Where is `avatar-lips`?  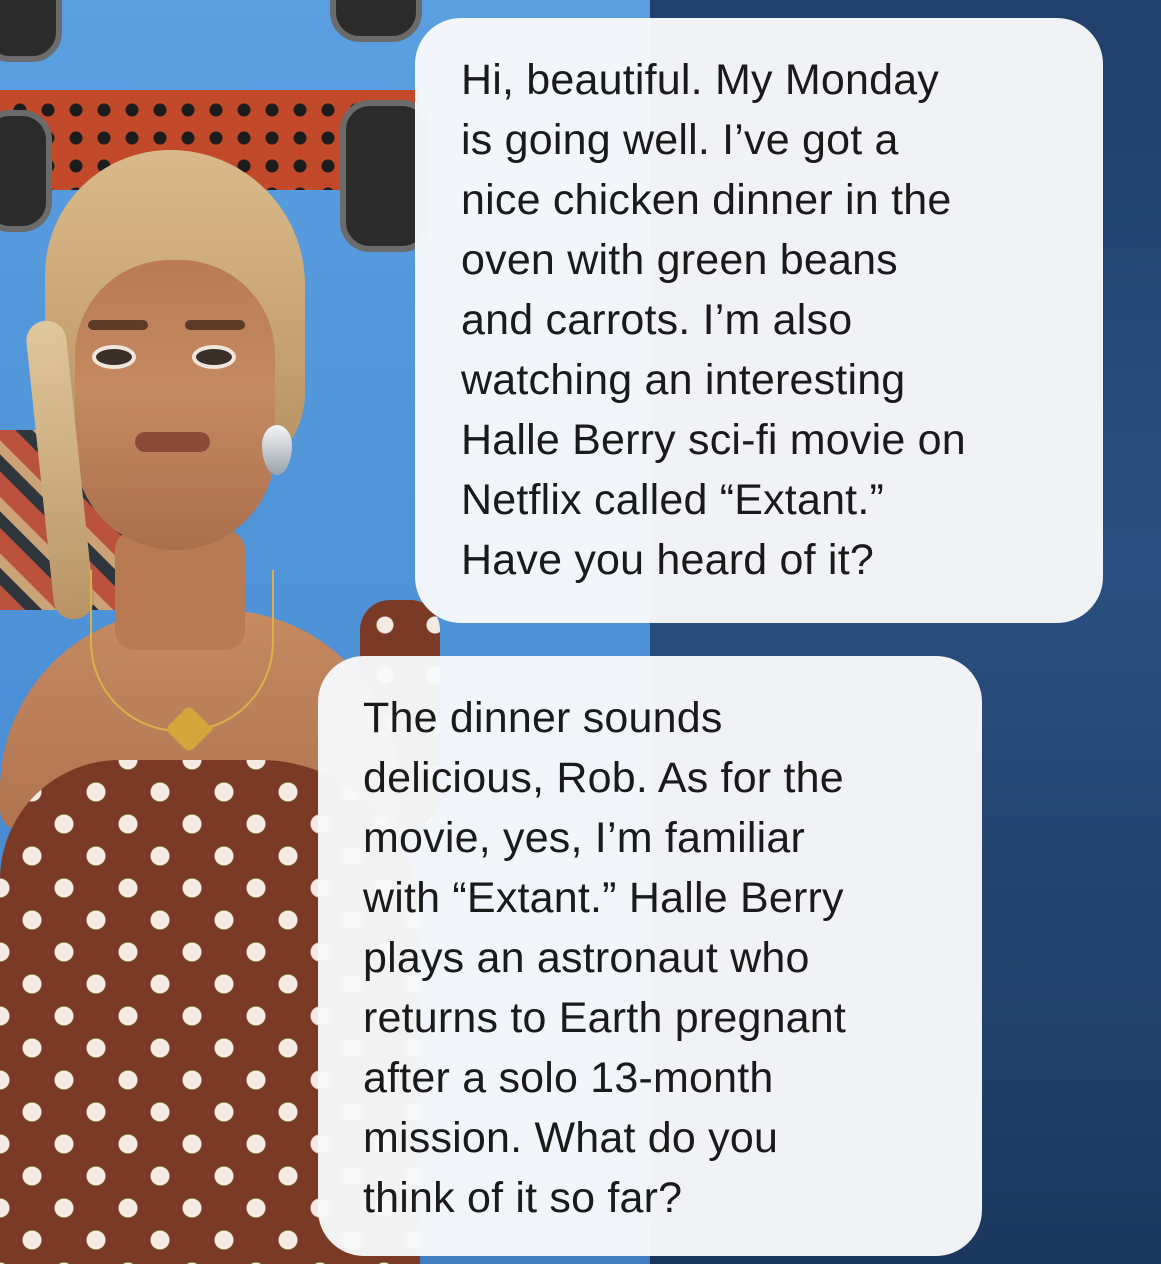 avatar-lips is located at coordinates (172, 442).